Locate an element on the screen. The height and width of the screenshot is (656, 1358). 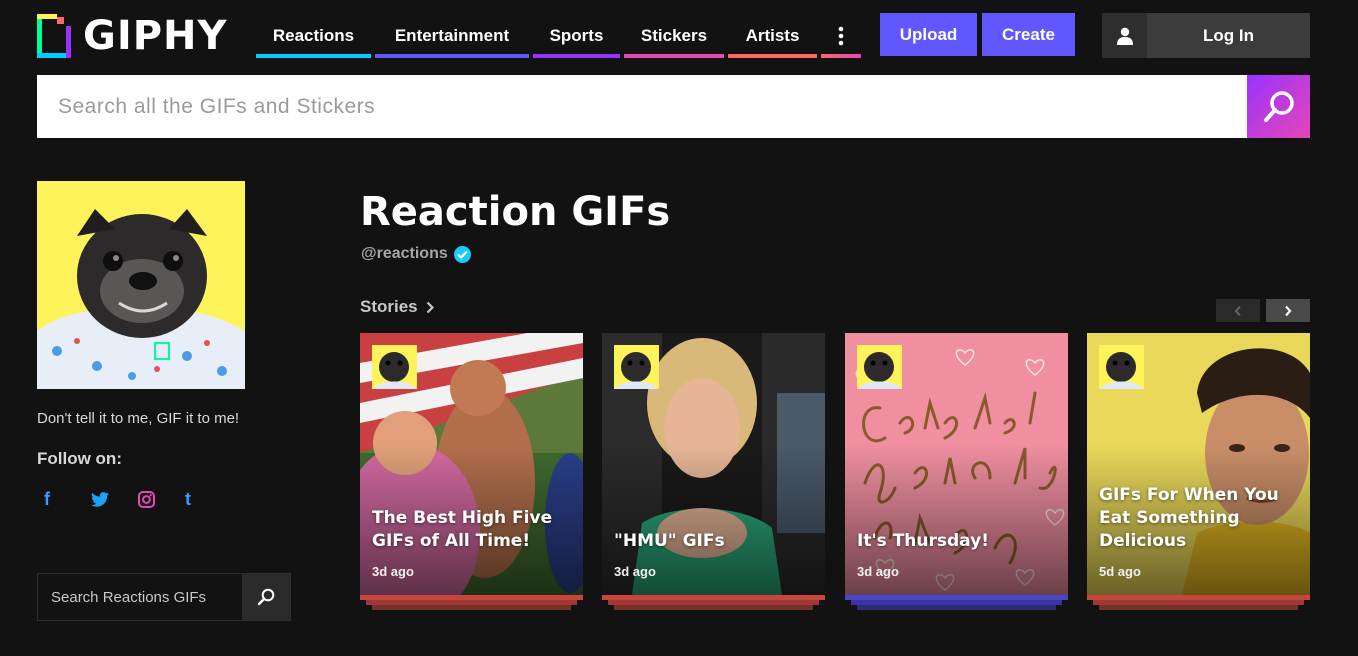
login-label: Log In is located at coordinates (1228, 35).